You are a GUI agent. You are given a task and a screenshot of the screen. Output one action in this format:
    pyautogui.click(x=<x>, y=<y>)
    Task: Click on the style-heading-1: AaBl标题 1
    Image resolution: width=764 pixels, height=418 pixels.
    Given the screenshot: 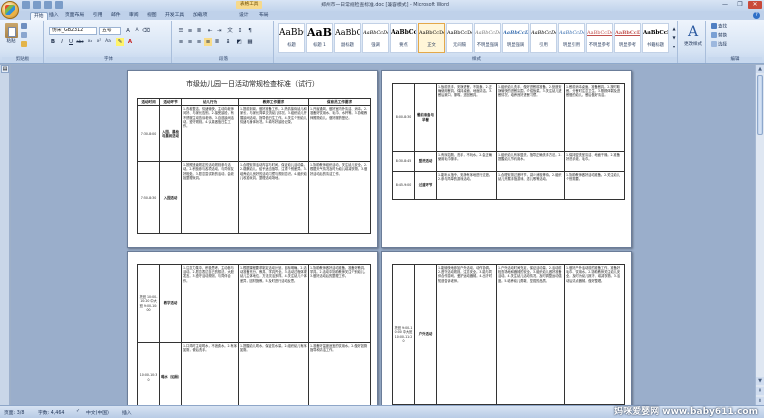 What is the action you would take?
    pyautogui.click(x=319, y=38)
    